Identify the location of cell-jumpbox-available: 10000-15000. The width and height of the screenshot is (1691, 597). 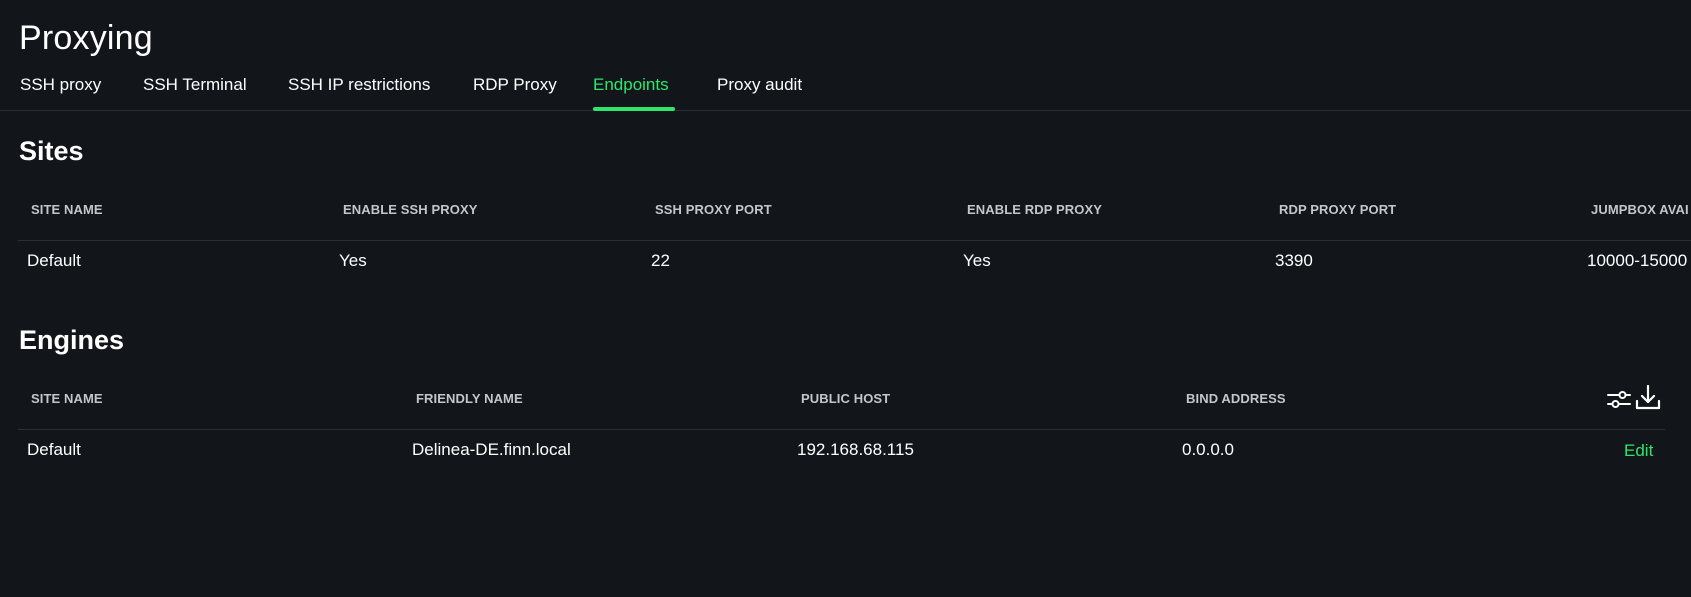
(1637, 260).